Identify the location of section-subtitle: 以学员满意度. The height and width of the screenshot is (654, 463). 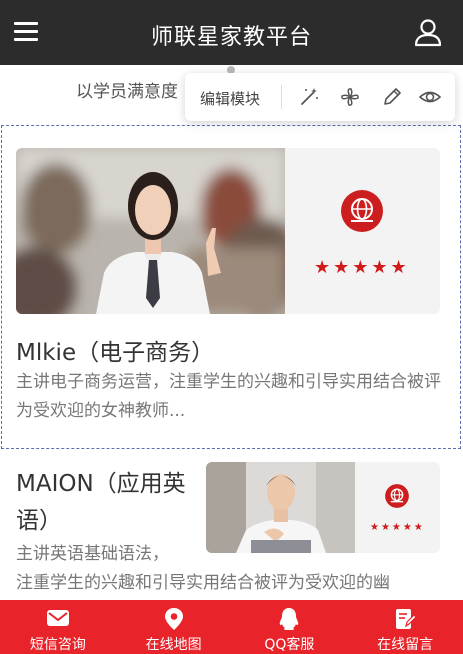
(127, 92).